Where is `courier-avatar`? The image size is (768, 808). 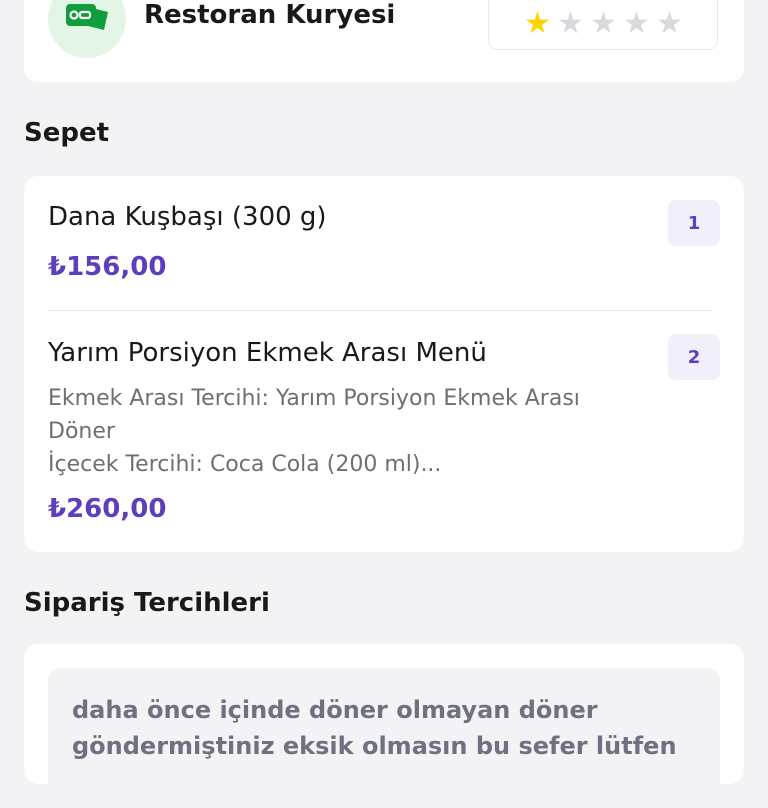 courier-avatar is located at coordinates (87, 29).